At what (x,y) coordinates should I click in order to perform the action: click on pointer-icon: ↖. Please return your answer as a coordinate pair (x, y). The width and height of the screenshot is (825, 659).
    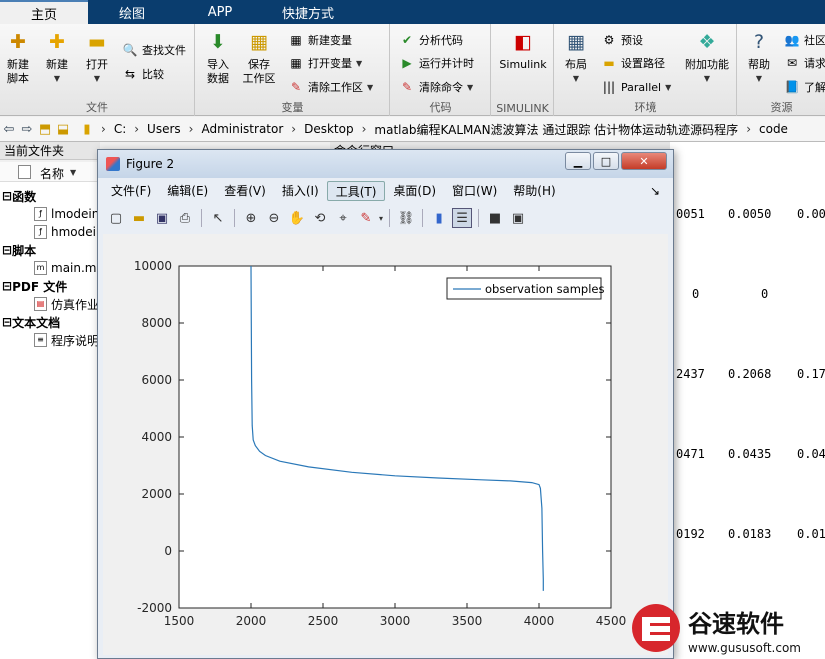
    Looking at the image, I should click on (218, 218).